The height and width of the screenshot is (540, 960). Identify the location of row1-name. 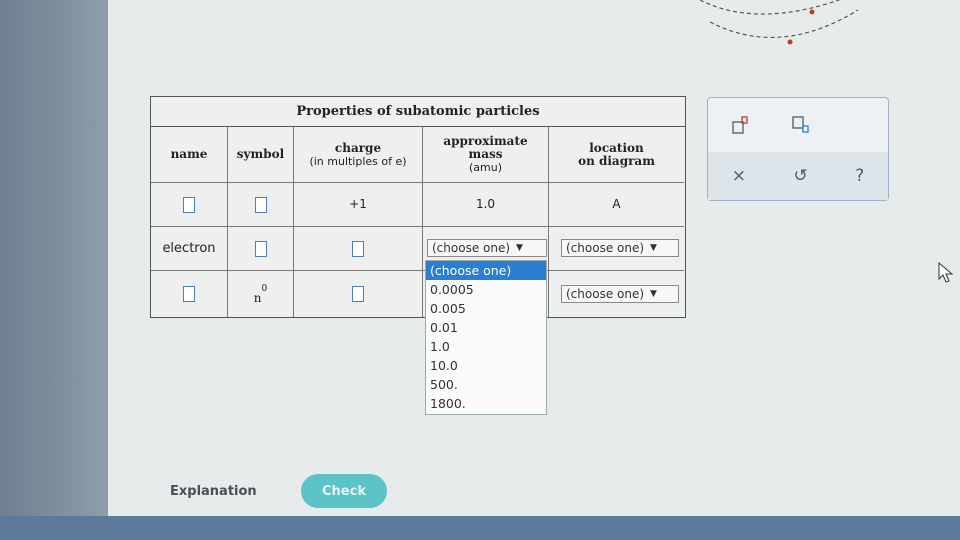
(189, 205).